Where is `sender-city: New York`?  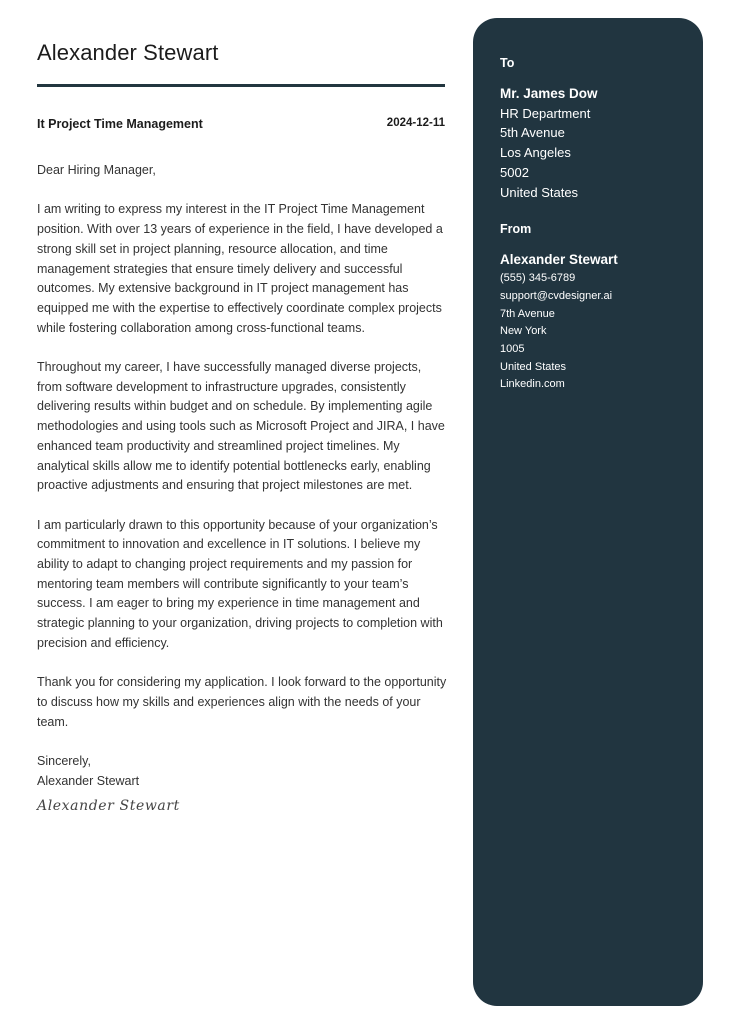 sender-city: New York is located at coordinates (523, 331).